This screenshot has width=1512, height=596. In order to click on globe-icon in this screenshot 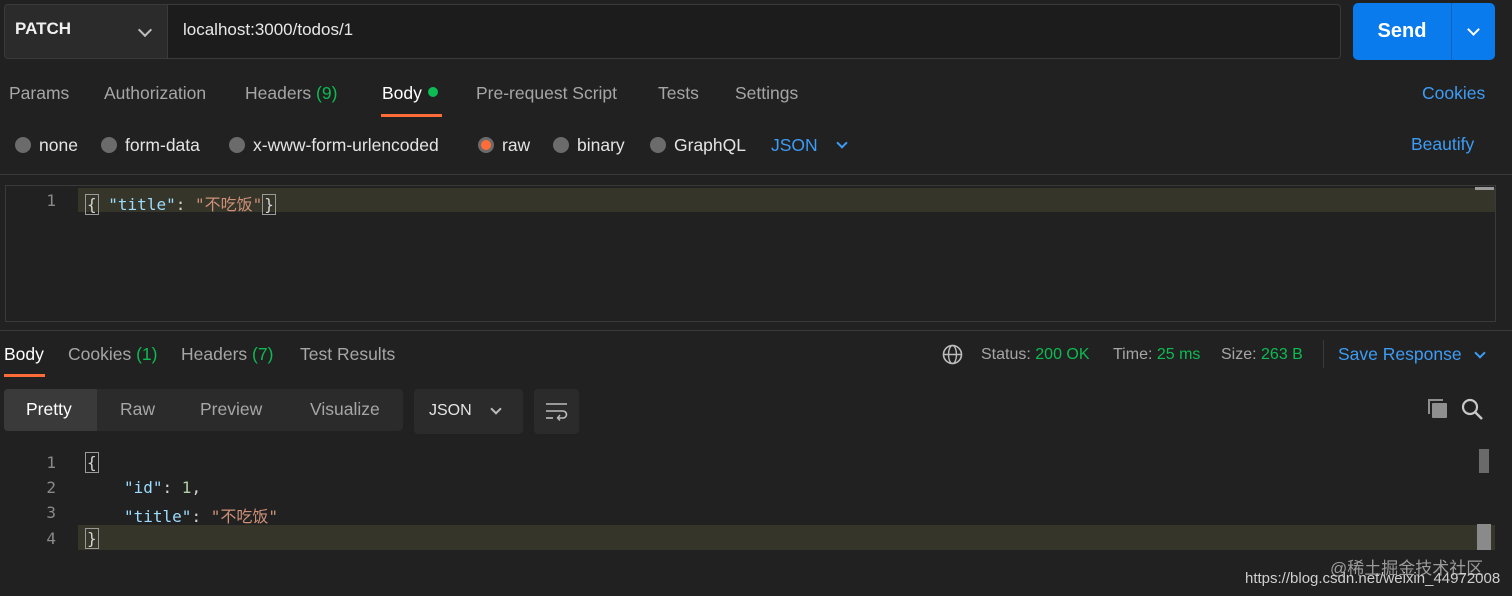, I will do `click(952, 354)`.